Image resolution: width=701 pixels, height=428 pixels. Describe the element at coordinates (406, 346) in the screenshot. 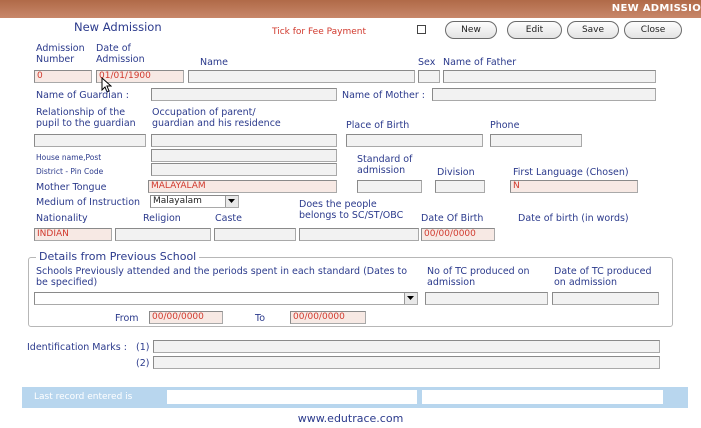

I see `identification-mark-1-input` at that location.